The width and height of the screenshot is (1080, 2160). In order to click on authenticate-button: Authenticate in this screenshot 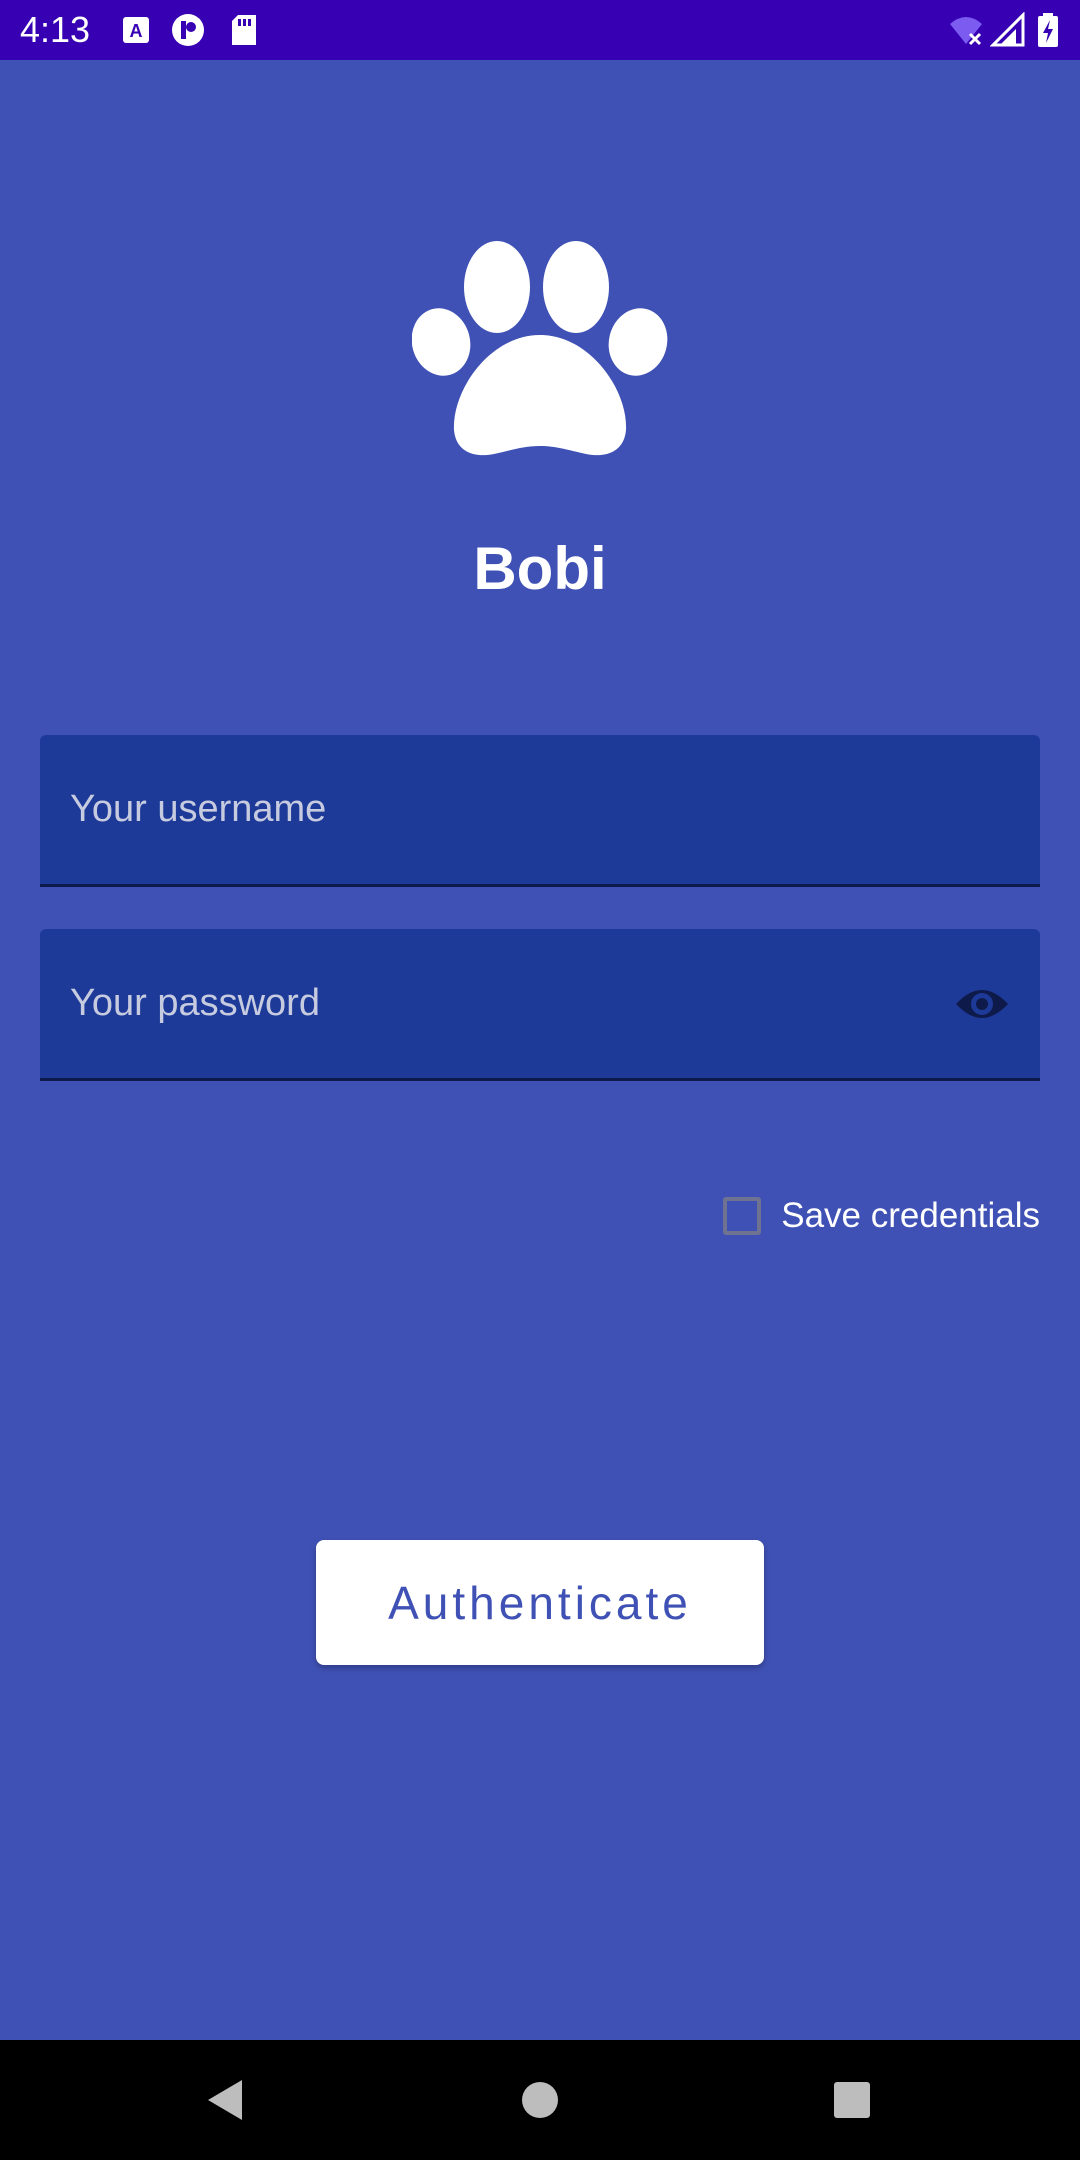, I will do `click(540, 1602)`.